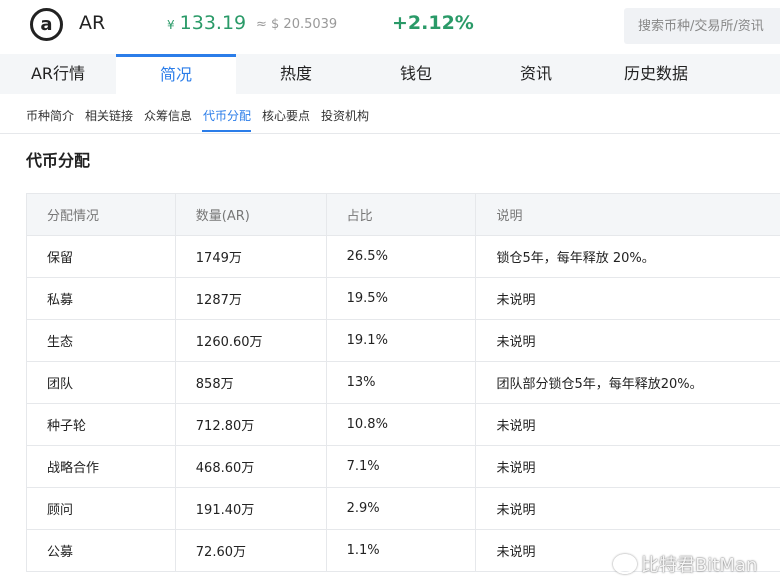 The width and height of the screenshot is (780, 581). What do you see at coordinates (656, 74) in the screenshot?
I see `tab-history: 历史数据` at bounding box center [656, 74].